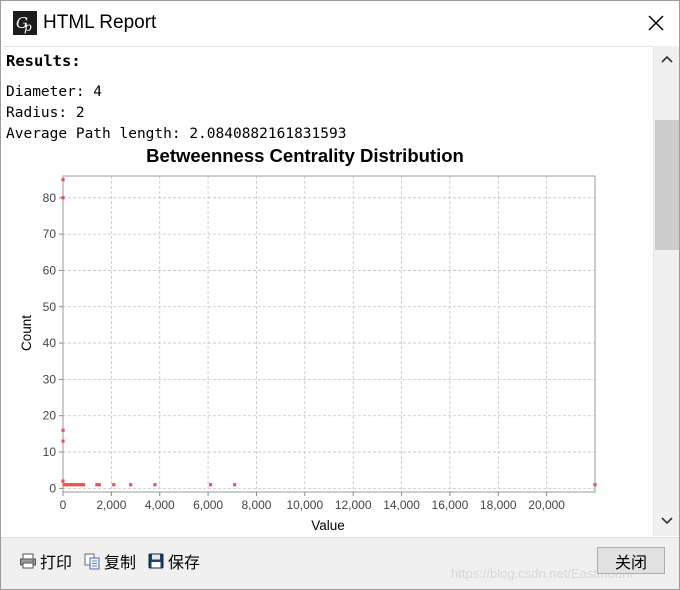 The width and height of the screenshot is (680, 590). I want to click on x-tick-label: 10,000, so click(304, 505).